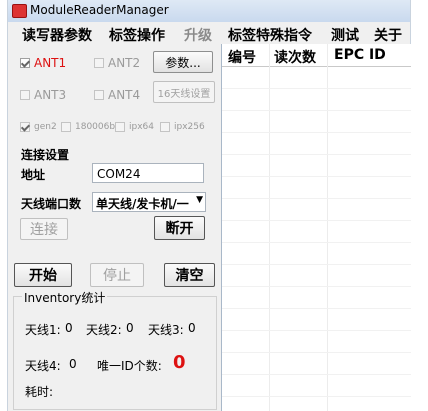 The height and width of the screenshot is (411, 428). I want to click on gen2-label: gen2, so click(45, 127).